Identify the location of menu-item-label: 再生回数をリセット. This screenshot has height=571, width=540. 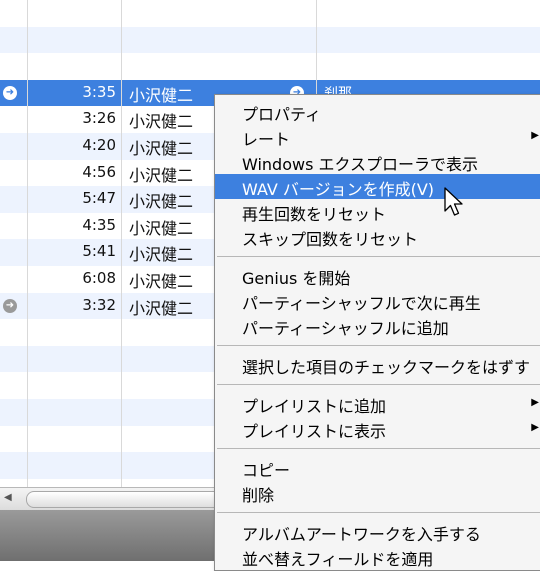
(314, 214).